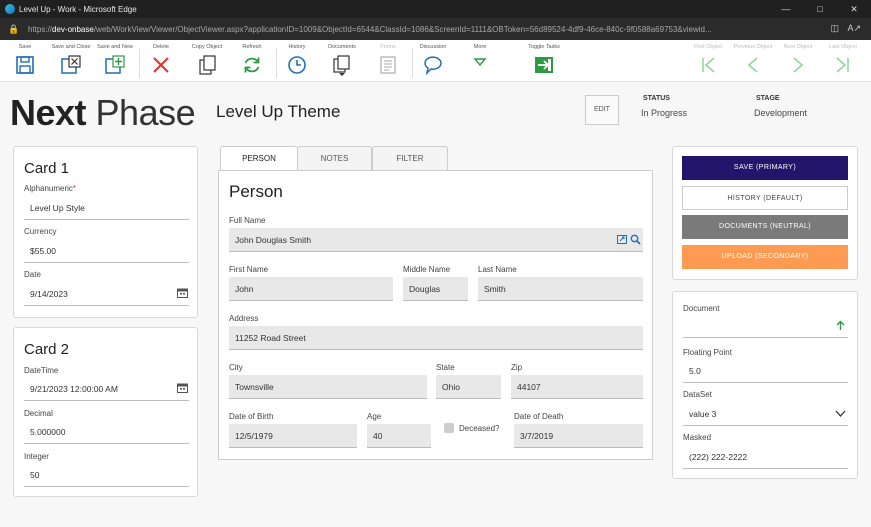 The image size is (871, 527). I want to click on close-icon: ✕, so click(854, 9).